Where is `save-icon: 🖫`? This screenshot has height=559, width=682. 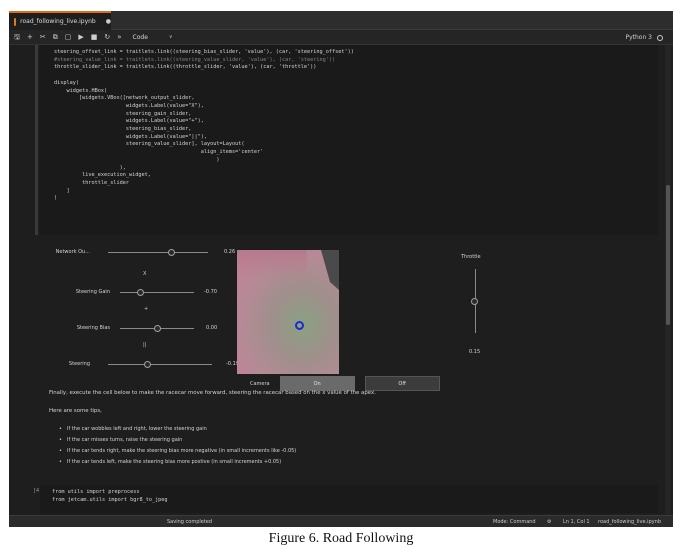
save-icon: 🖫 is located at coordinates (17, 37).